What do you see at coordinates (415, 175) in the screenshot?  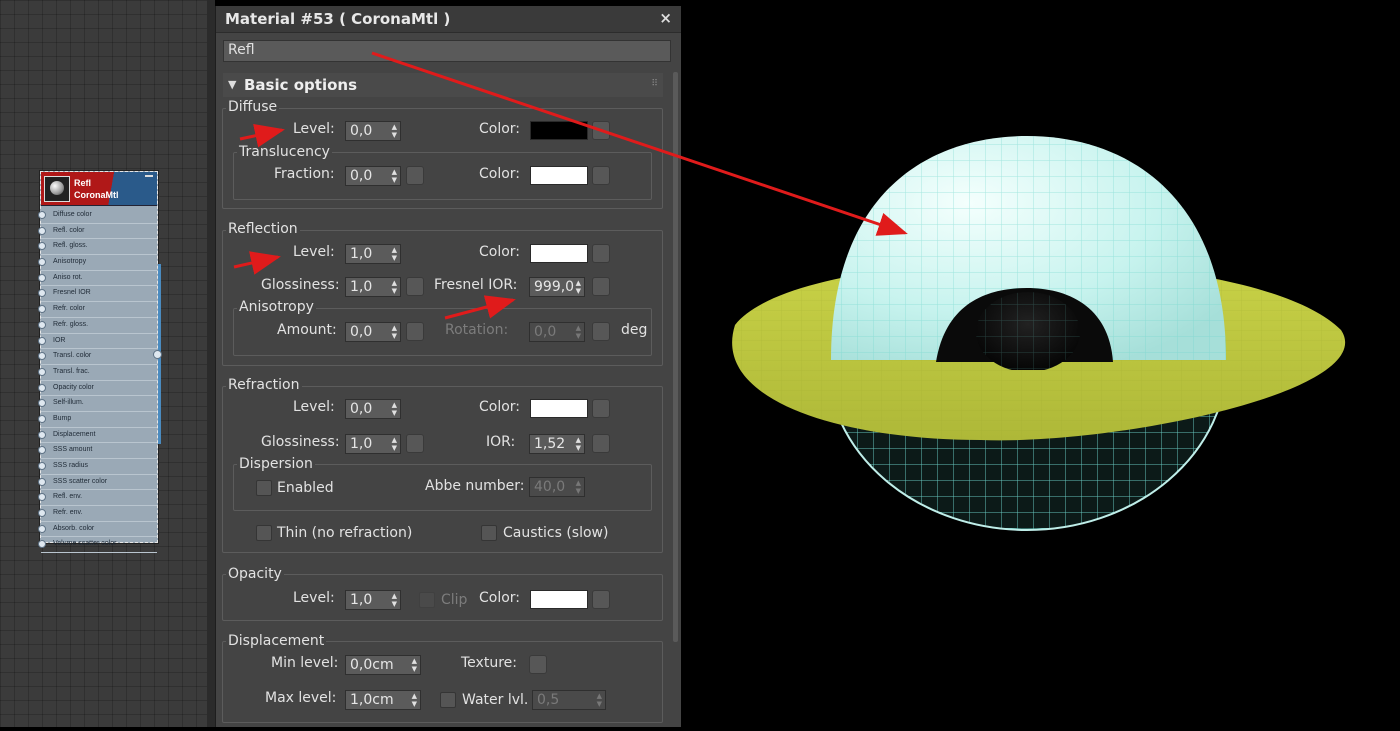 I see `translucency-fraction-map-button` at bounding box center [415, 175].